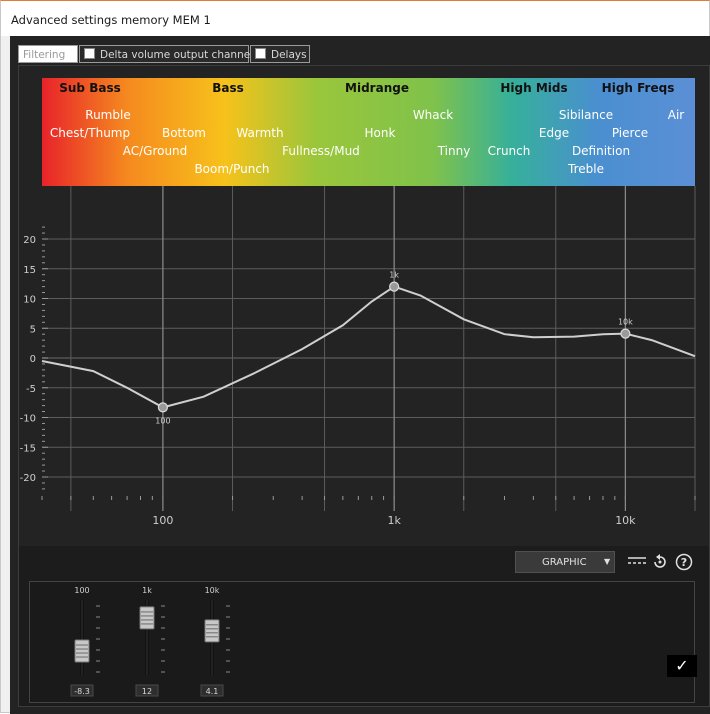 This screenshot has width=710, height=714. I want to click on checkmark-icon: ✓, so click(682, 665).